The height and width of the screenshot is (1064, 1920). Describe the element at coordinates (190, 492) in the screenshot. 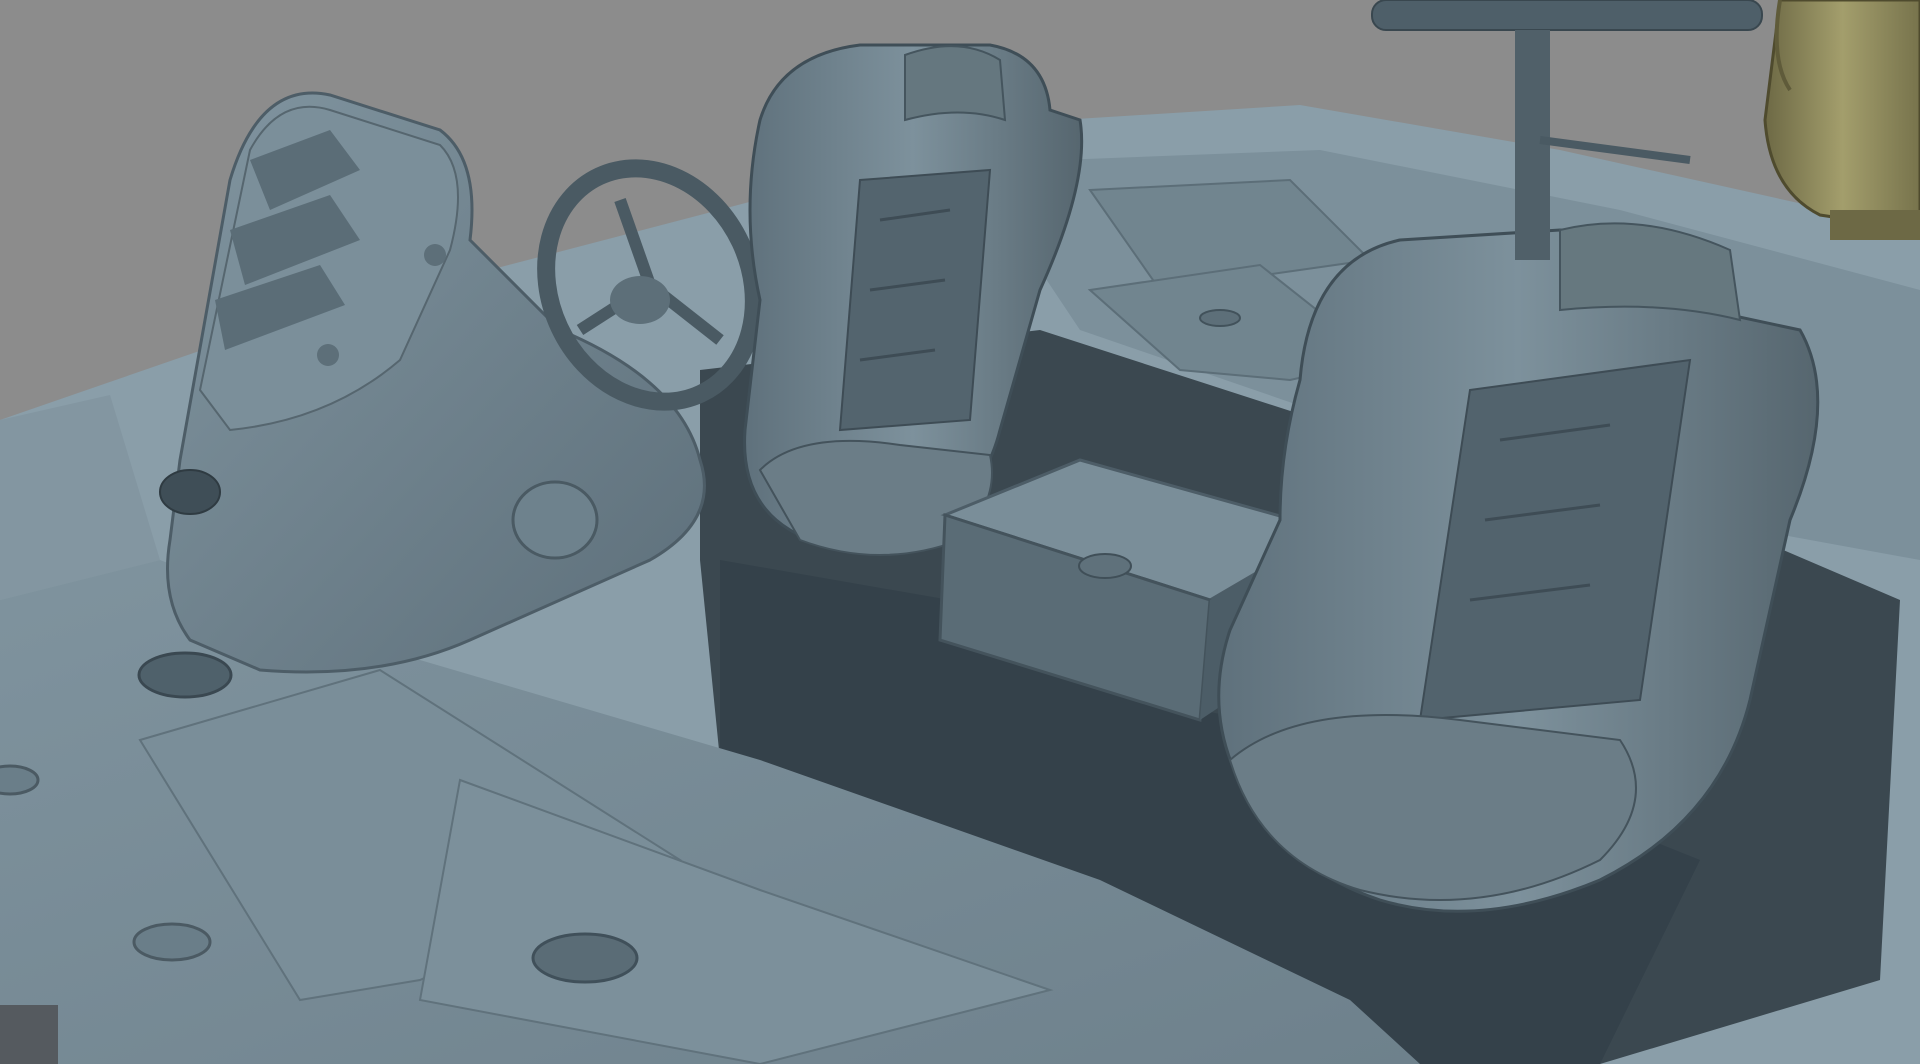

I see `console-speaker` at that location.